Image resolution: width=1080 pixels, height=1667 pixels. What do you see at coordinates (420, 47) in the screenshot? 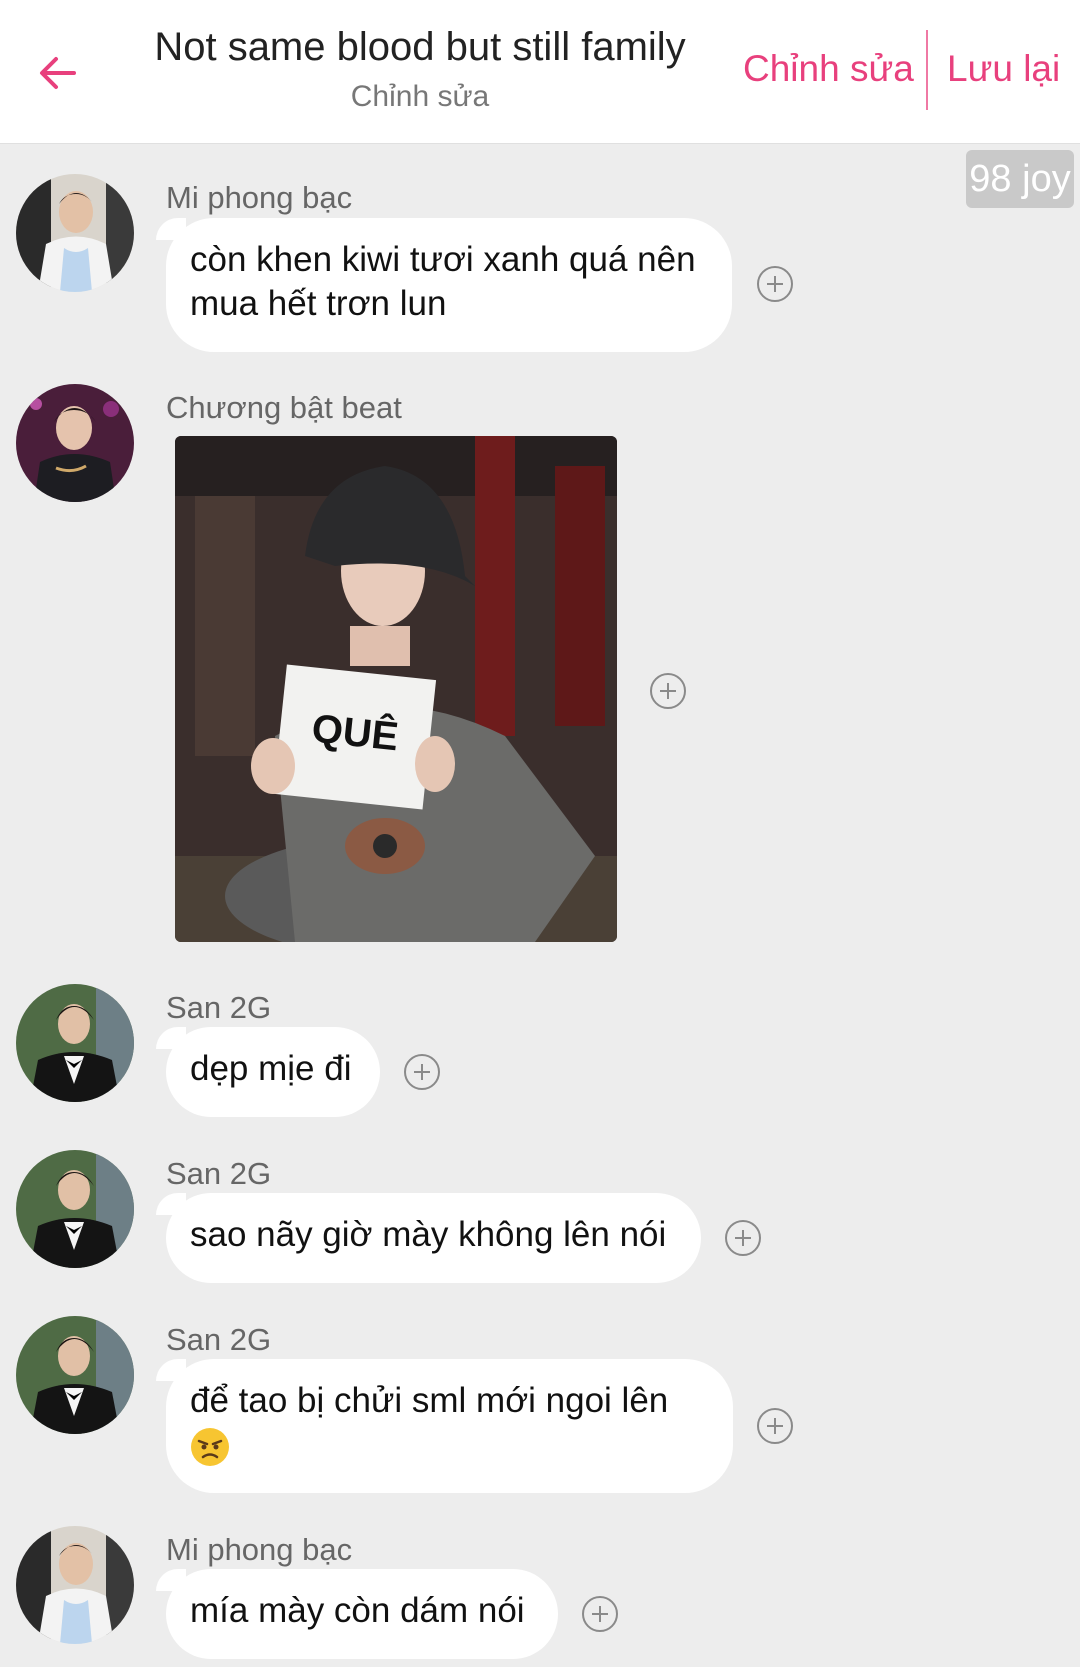
I see `chat-title: Not same blood but still family` at bounding box center [420, 47].